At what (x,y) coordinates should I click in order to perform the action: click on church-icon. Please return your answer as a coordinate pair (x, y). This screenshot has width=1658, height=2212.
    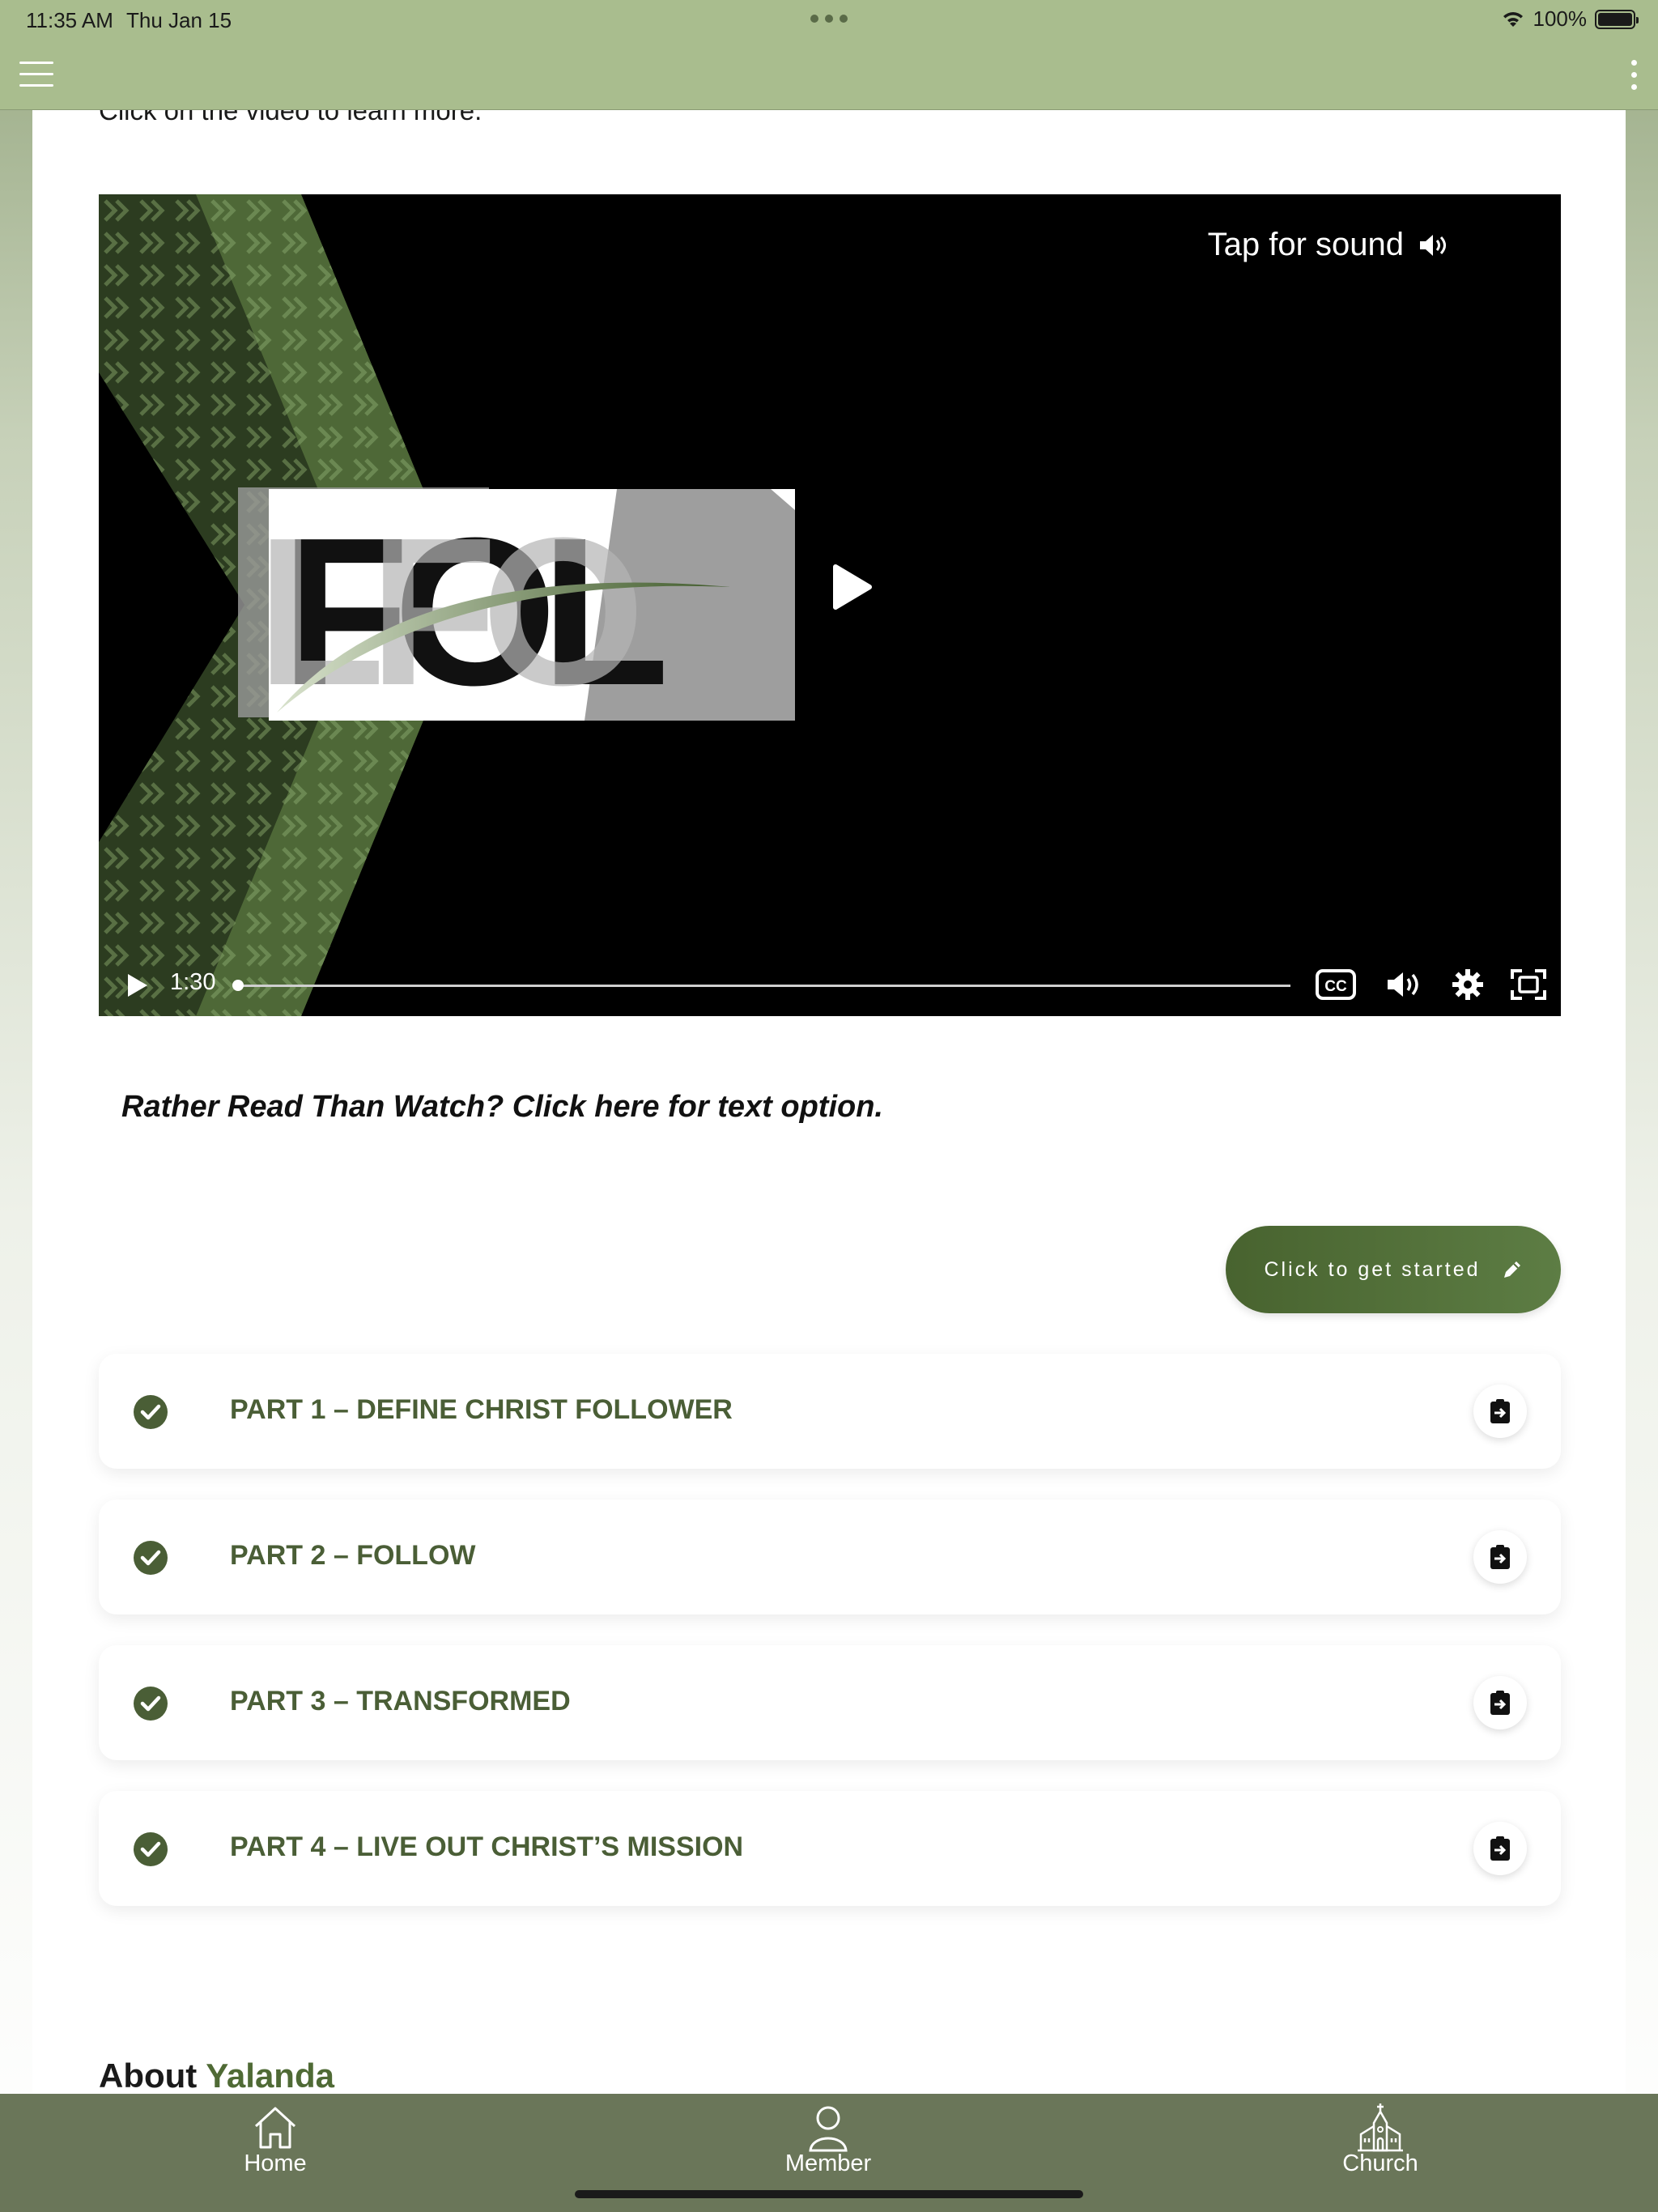
    Looking at the image, I should click on (1380, 2128).